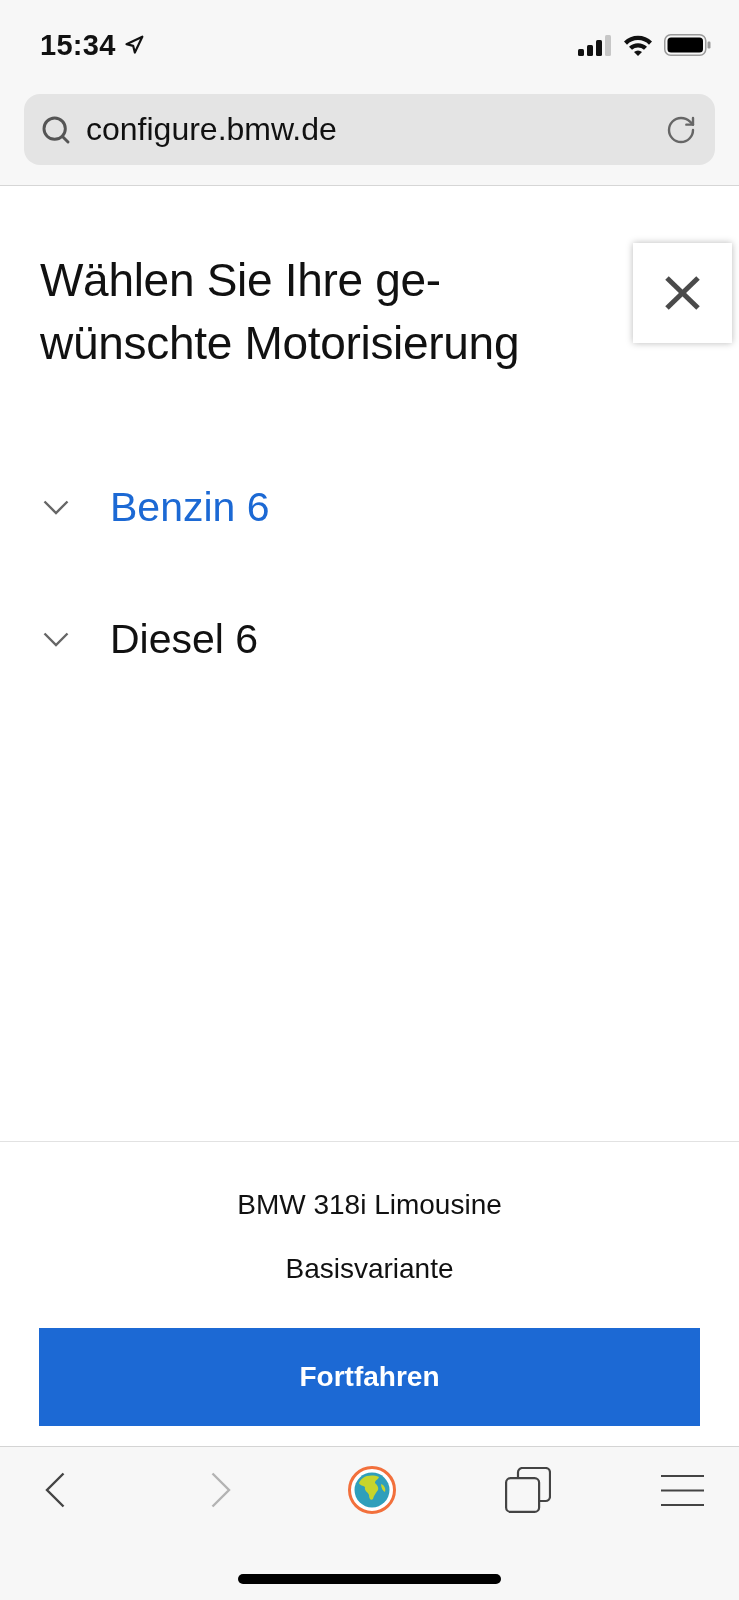 The image size is (739, 1600). I want to click on accordion-header: Diesel 6, so click(151, 639).